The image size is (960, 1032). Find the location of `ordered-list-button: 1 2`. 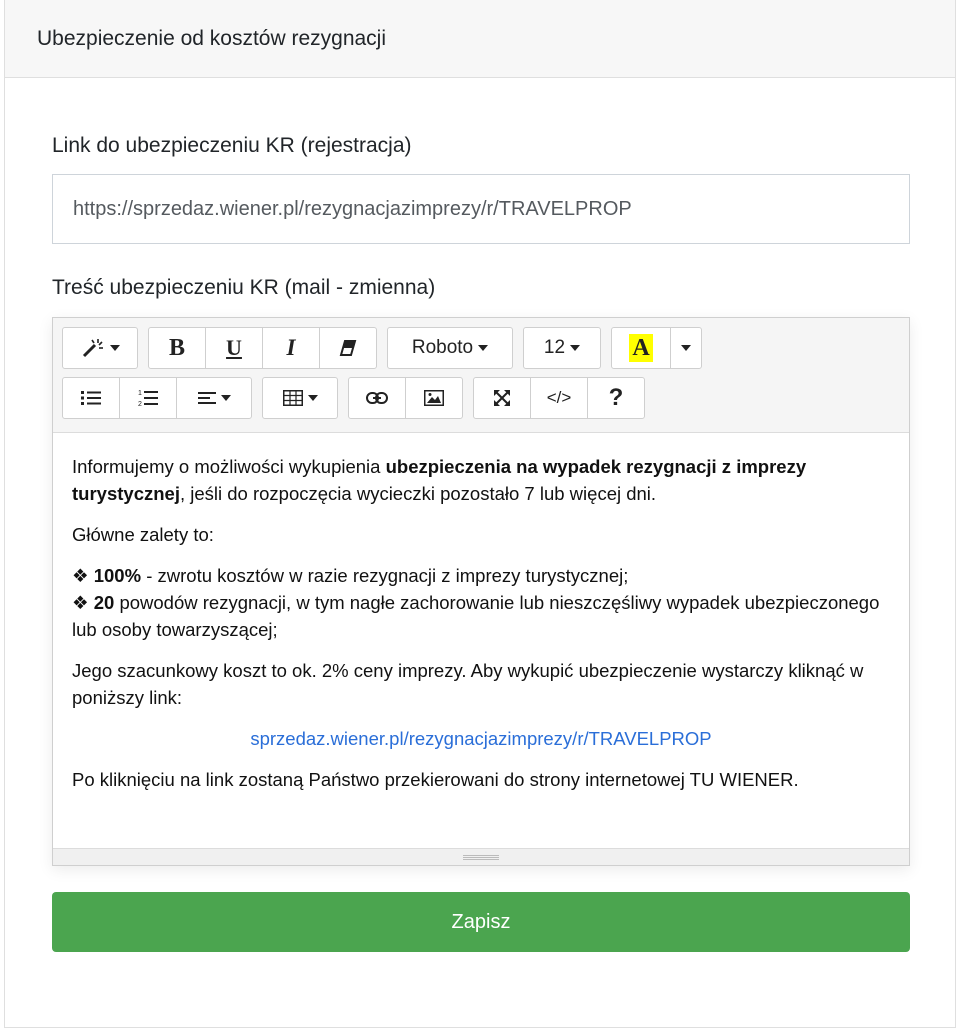

ordered-list-button: 1 2 is located at coordinates (148, 398).